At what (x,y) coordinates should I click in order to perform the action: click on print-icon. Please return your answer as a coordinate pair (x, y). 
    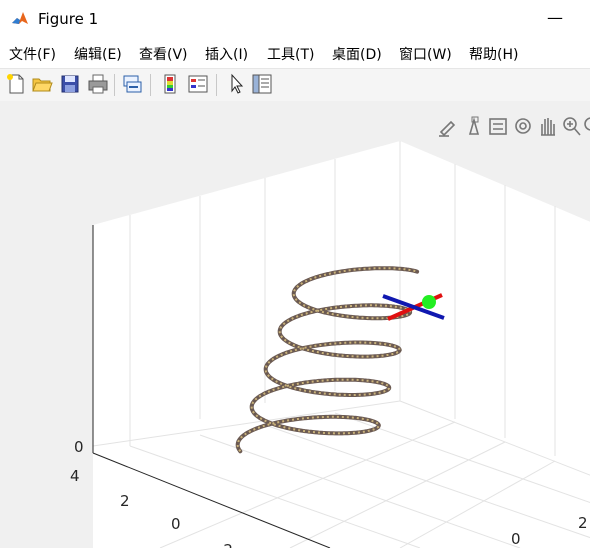
    Looking at the image, I should click on (98, 84).